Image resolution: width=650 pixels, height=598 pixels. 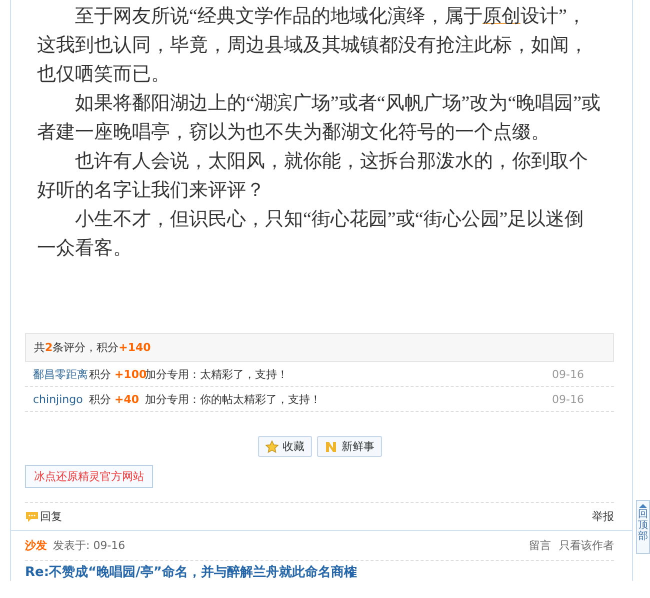 I want to click on rating-summary: 共2条评分，积分+140, so click(x=92, y=347).